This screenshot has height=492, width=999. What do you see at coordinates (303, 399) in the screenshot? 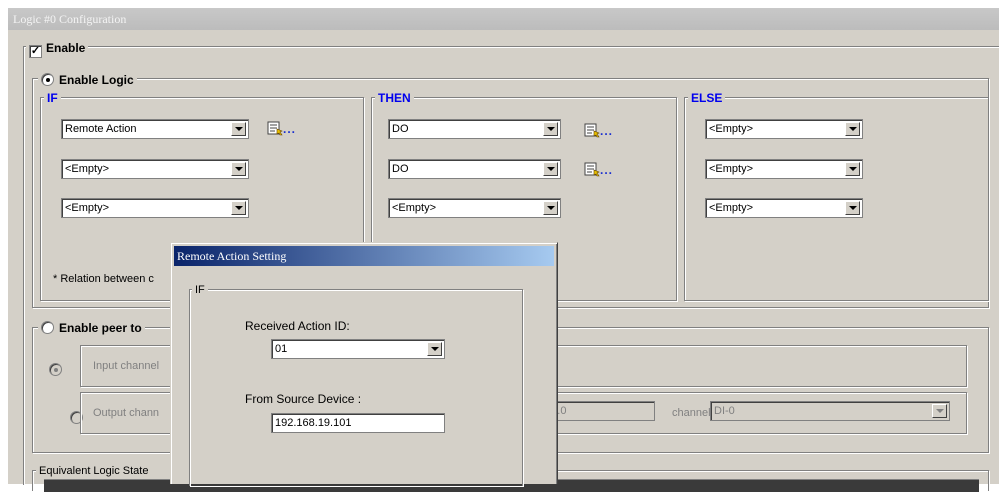
I see `source-device-label: From Source Device :` at bounding box center [303, 399].